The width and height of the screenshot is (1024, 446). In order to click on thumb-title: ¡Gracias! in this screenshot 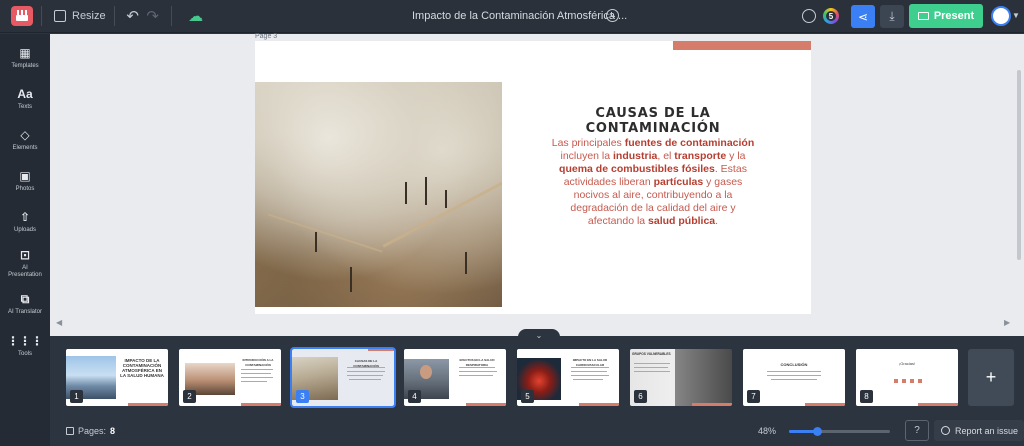, I will do `click(907, 363)`.